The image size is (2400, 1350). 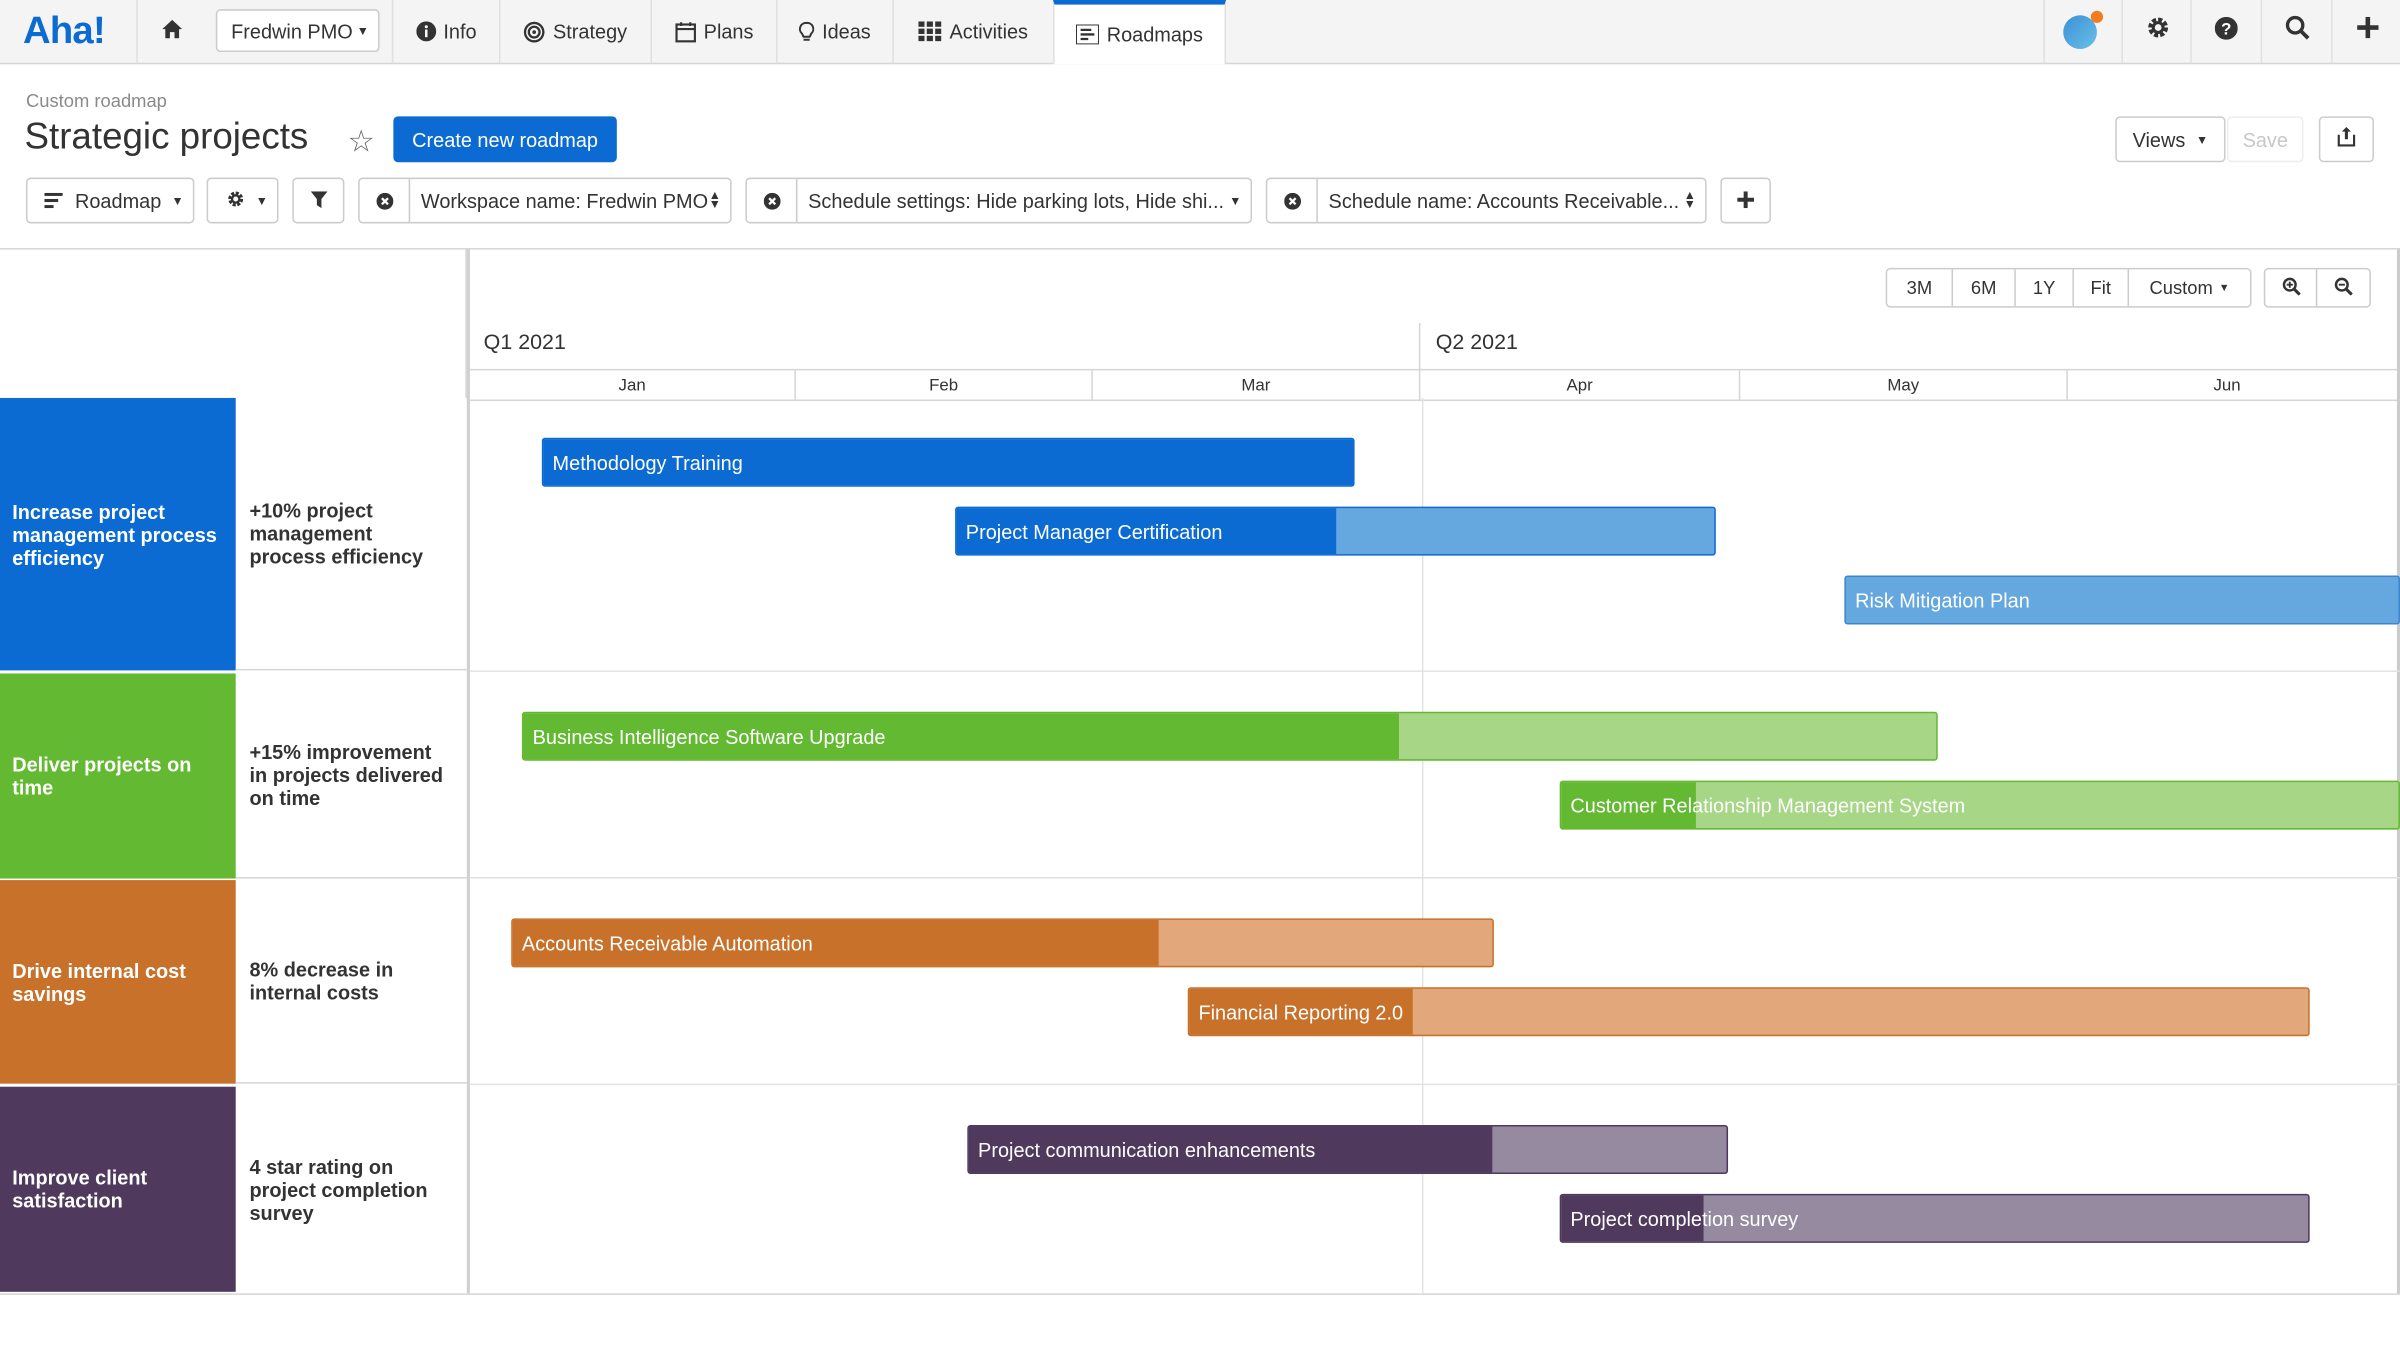 I want to click on settings-button, so click(x=2156, y=31).